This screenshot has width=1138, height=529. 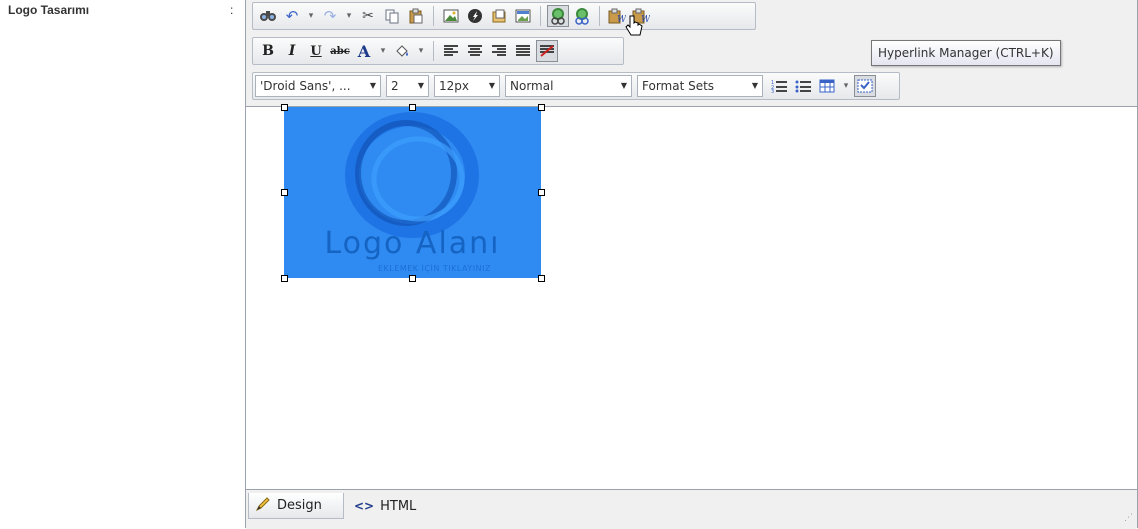 What do you see at coordinates (311, 16) in the screenshot?
I see `undo-dropdown-icon: ▾` at bounding box center [311, 16].